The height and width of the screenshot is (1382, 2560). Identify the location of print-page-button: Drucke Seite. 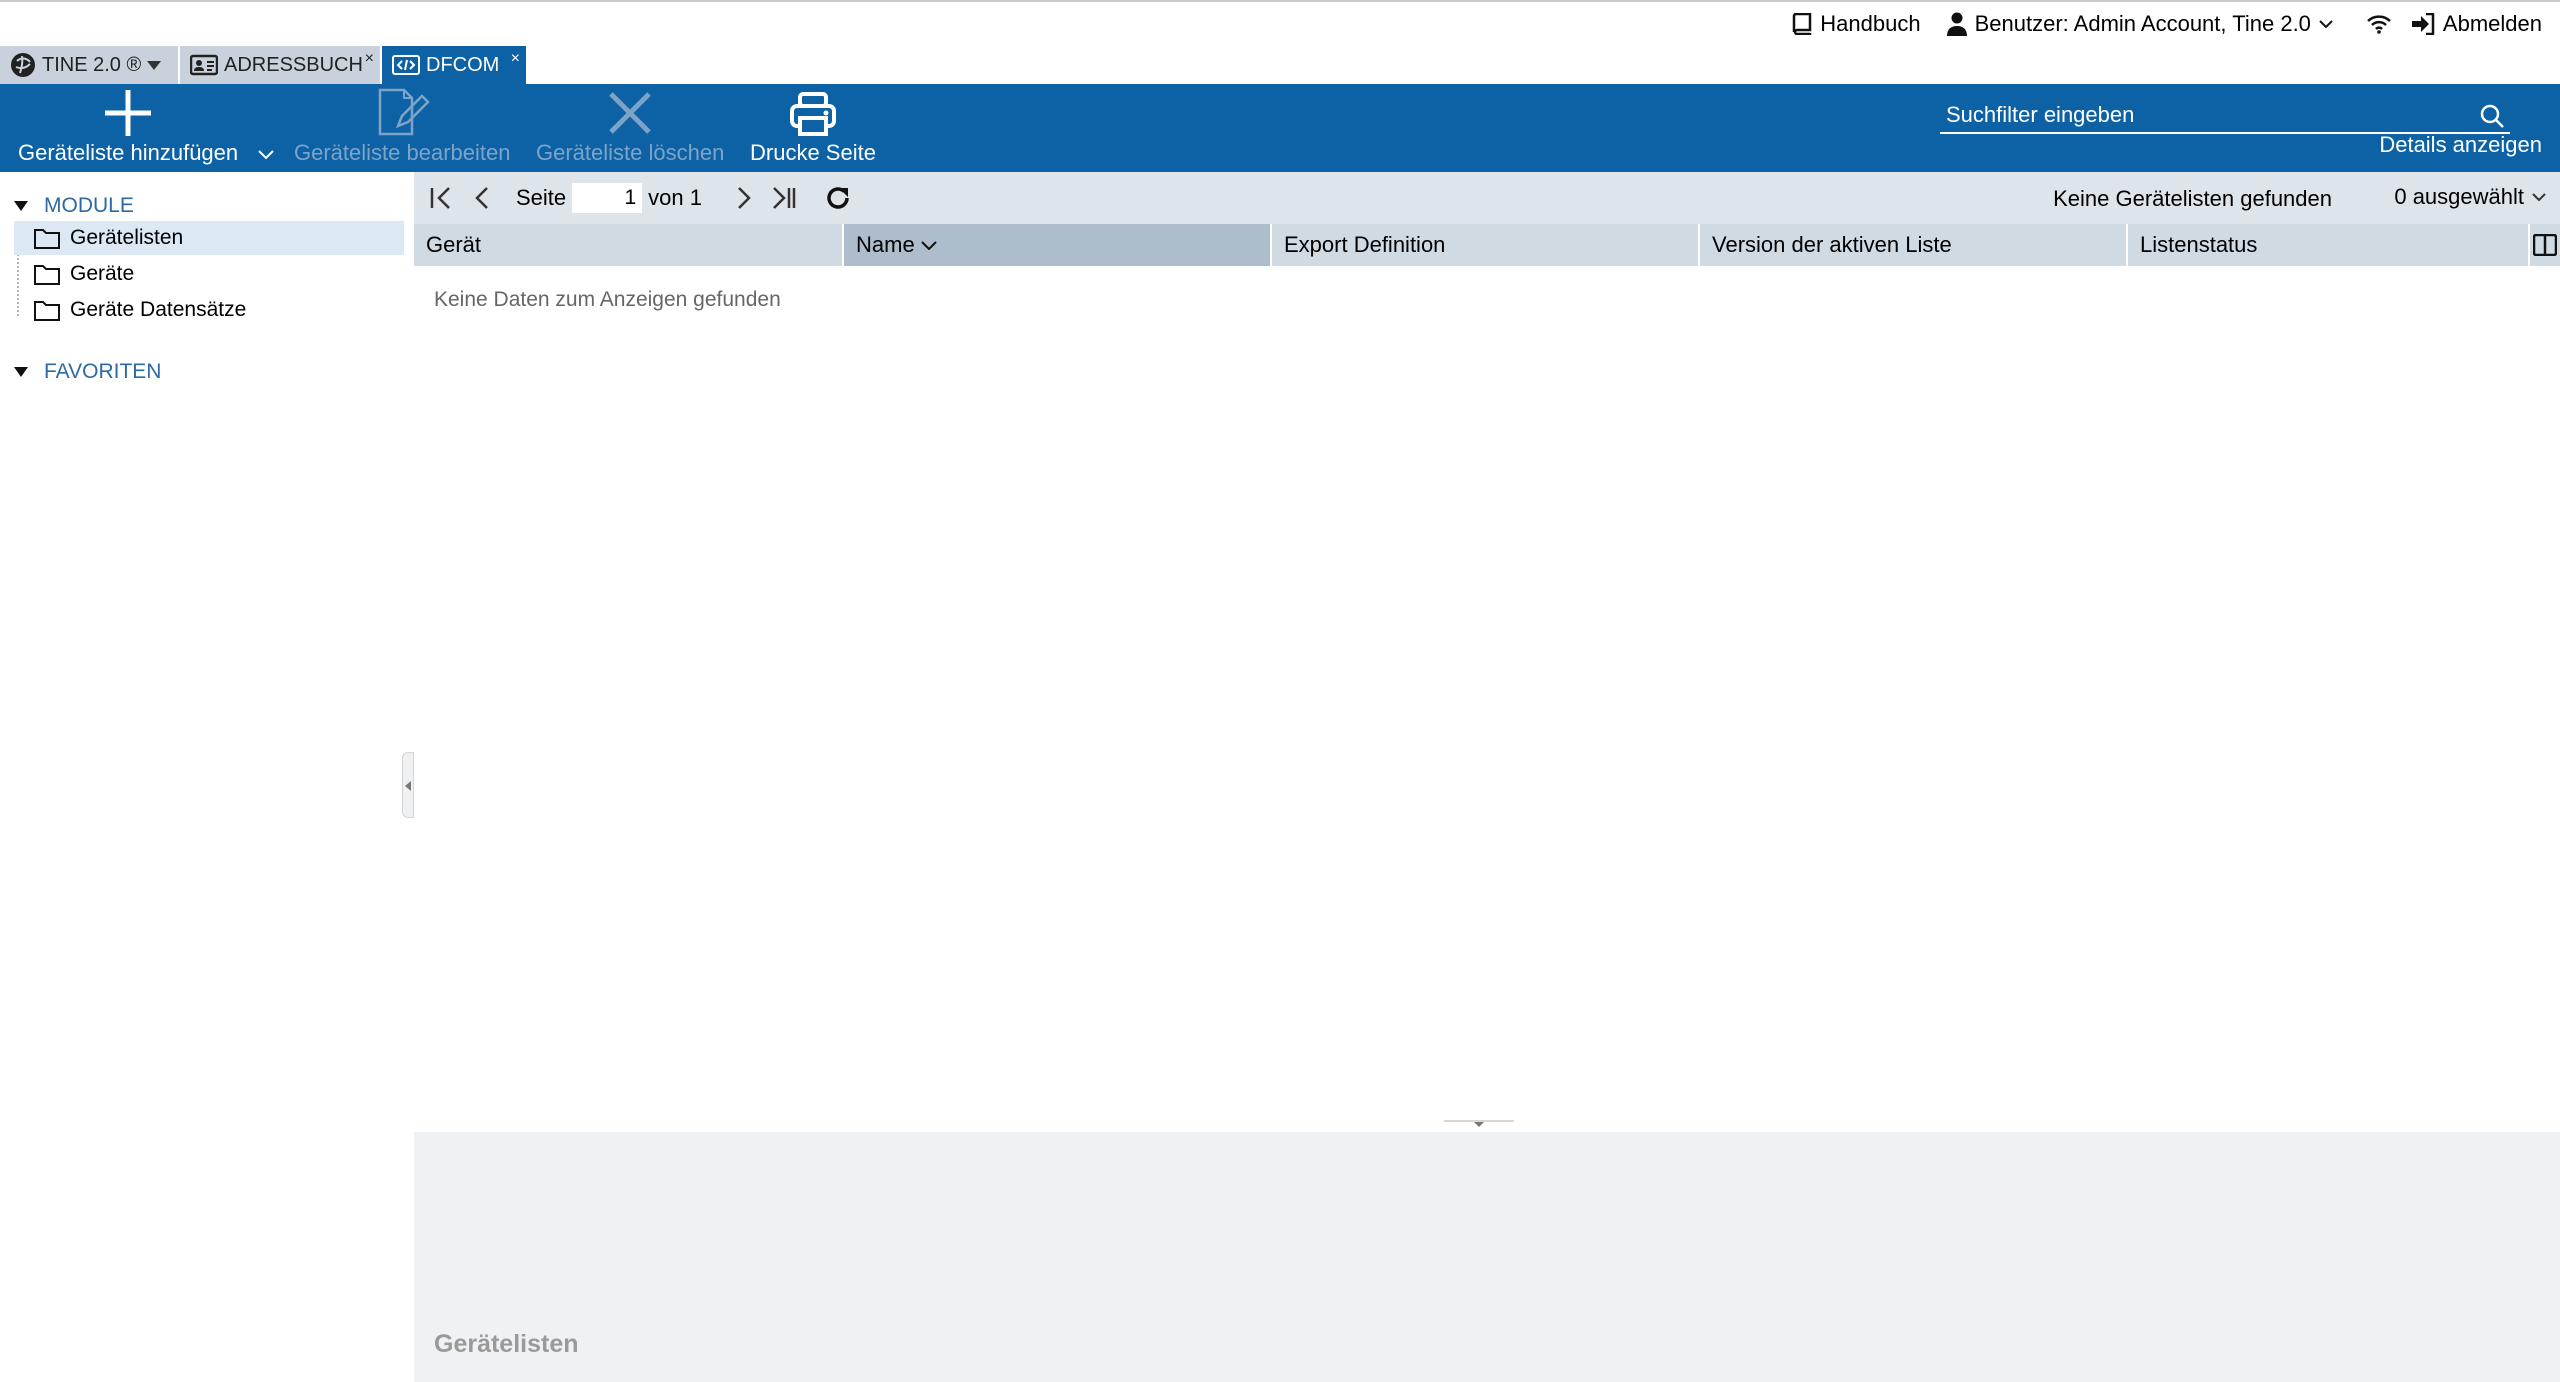
(813, 128).